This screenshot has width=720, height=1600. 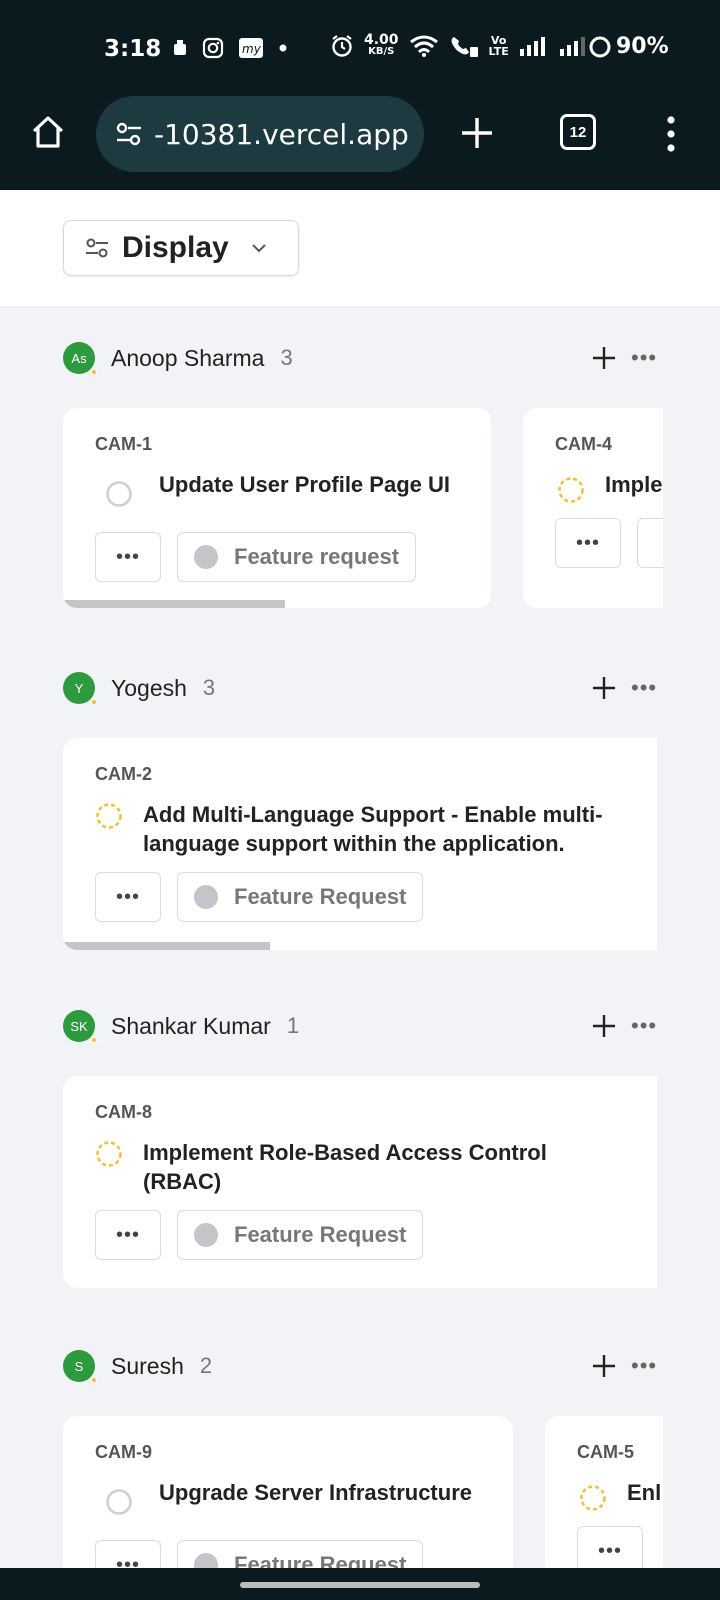 What do you see at coordinates (628, 46) in the screenshot?
I see `battery: 90%` at bounding box center [628, 46].